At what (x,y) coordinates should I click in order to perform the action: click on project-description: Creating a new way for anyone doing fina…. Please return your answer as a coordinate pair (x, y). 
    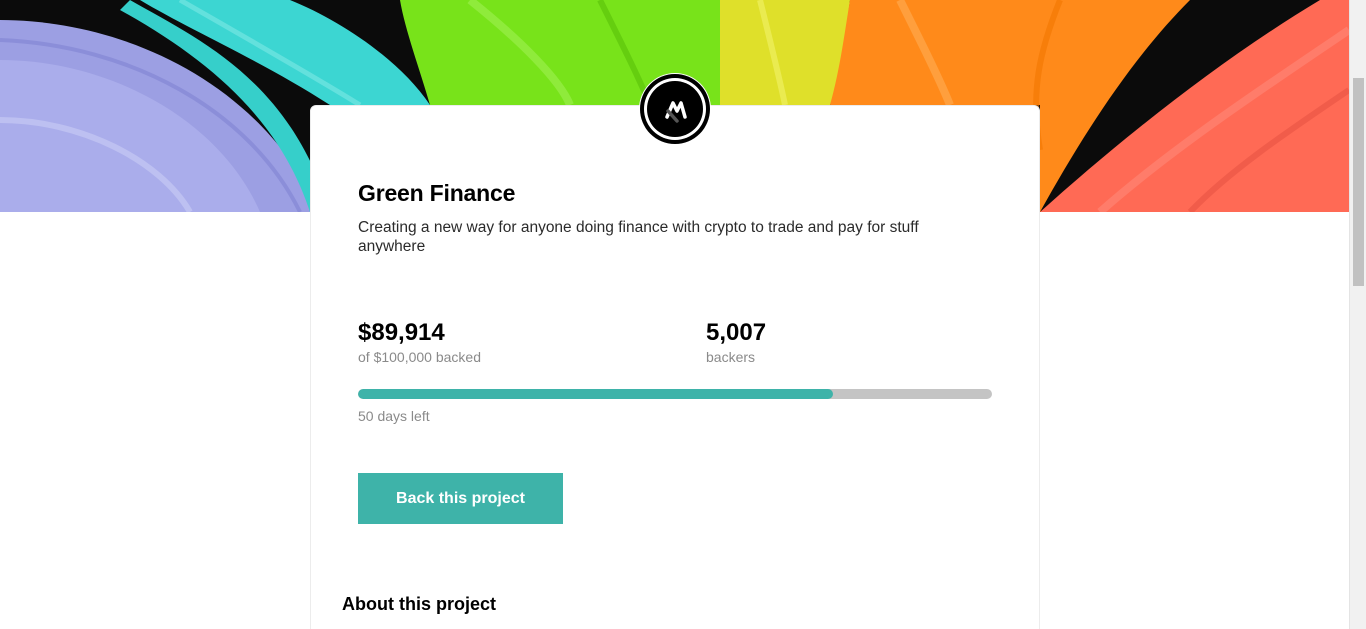
    Looking at the image, I should click on (638, 237).